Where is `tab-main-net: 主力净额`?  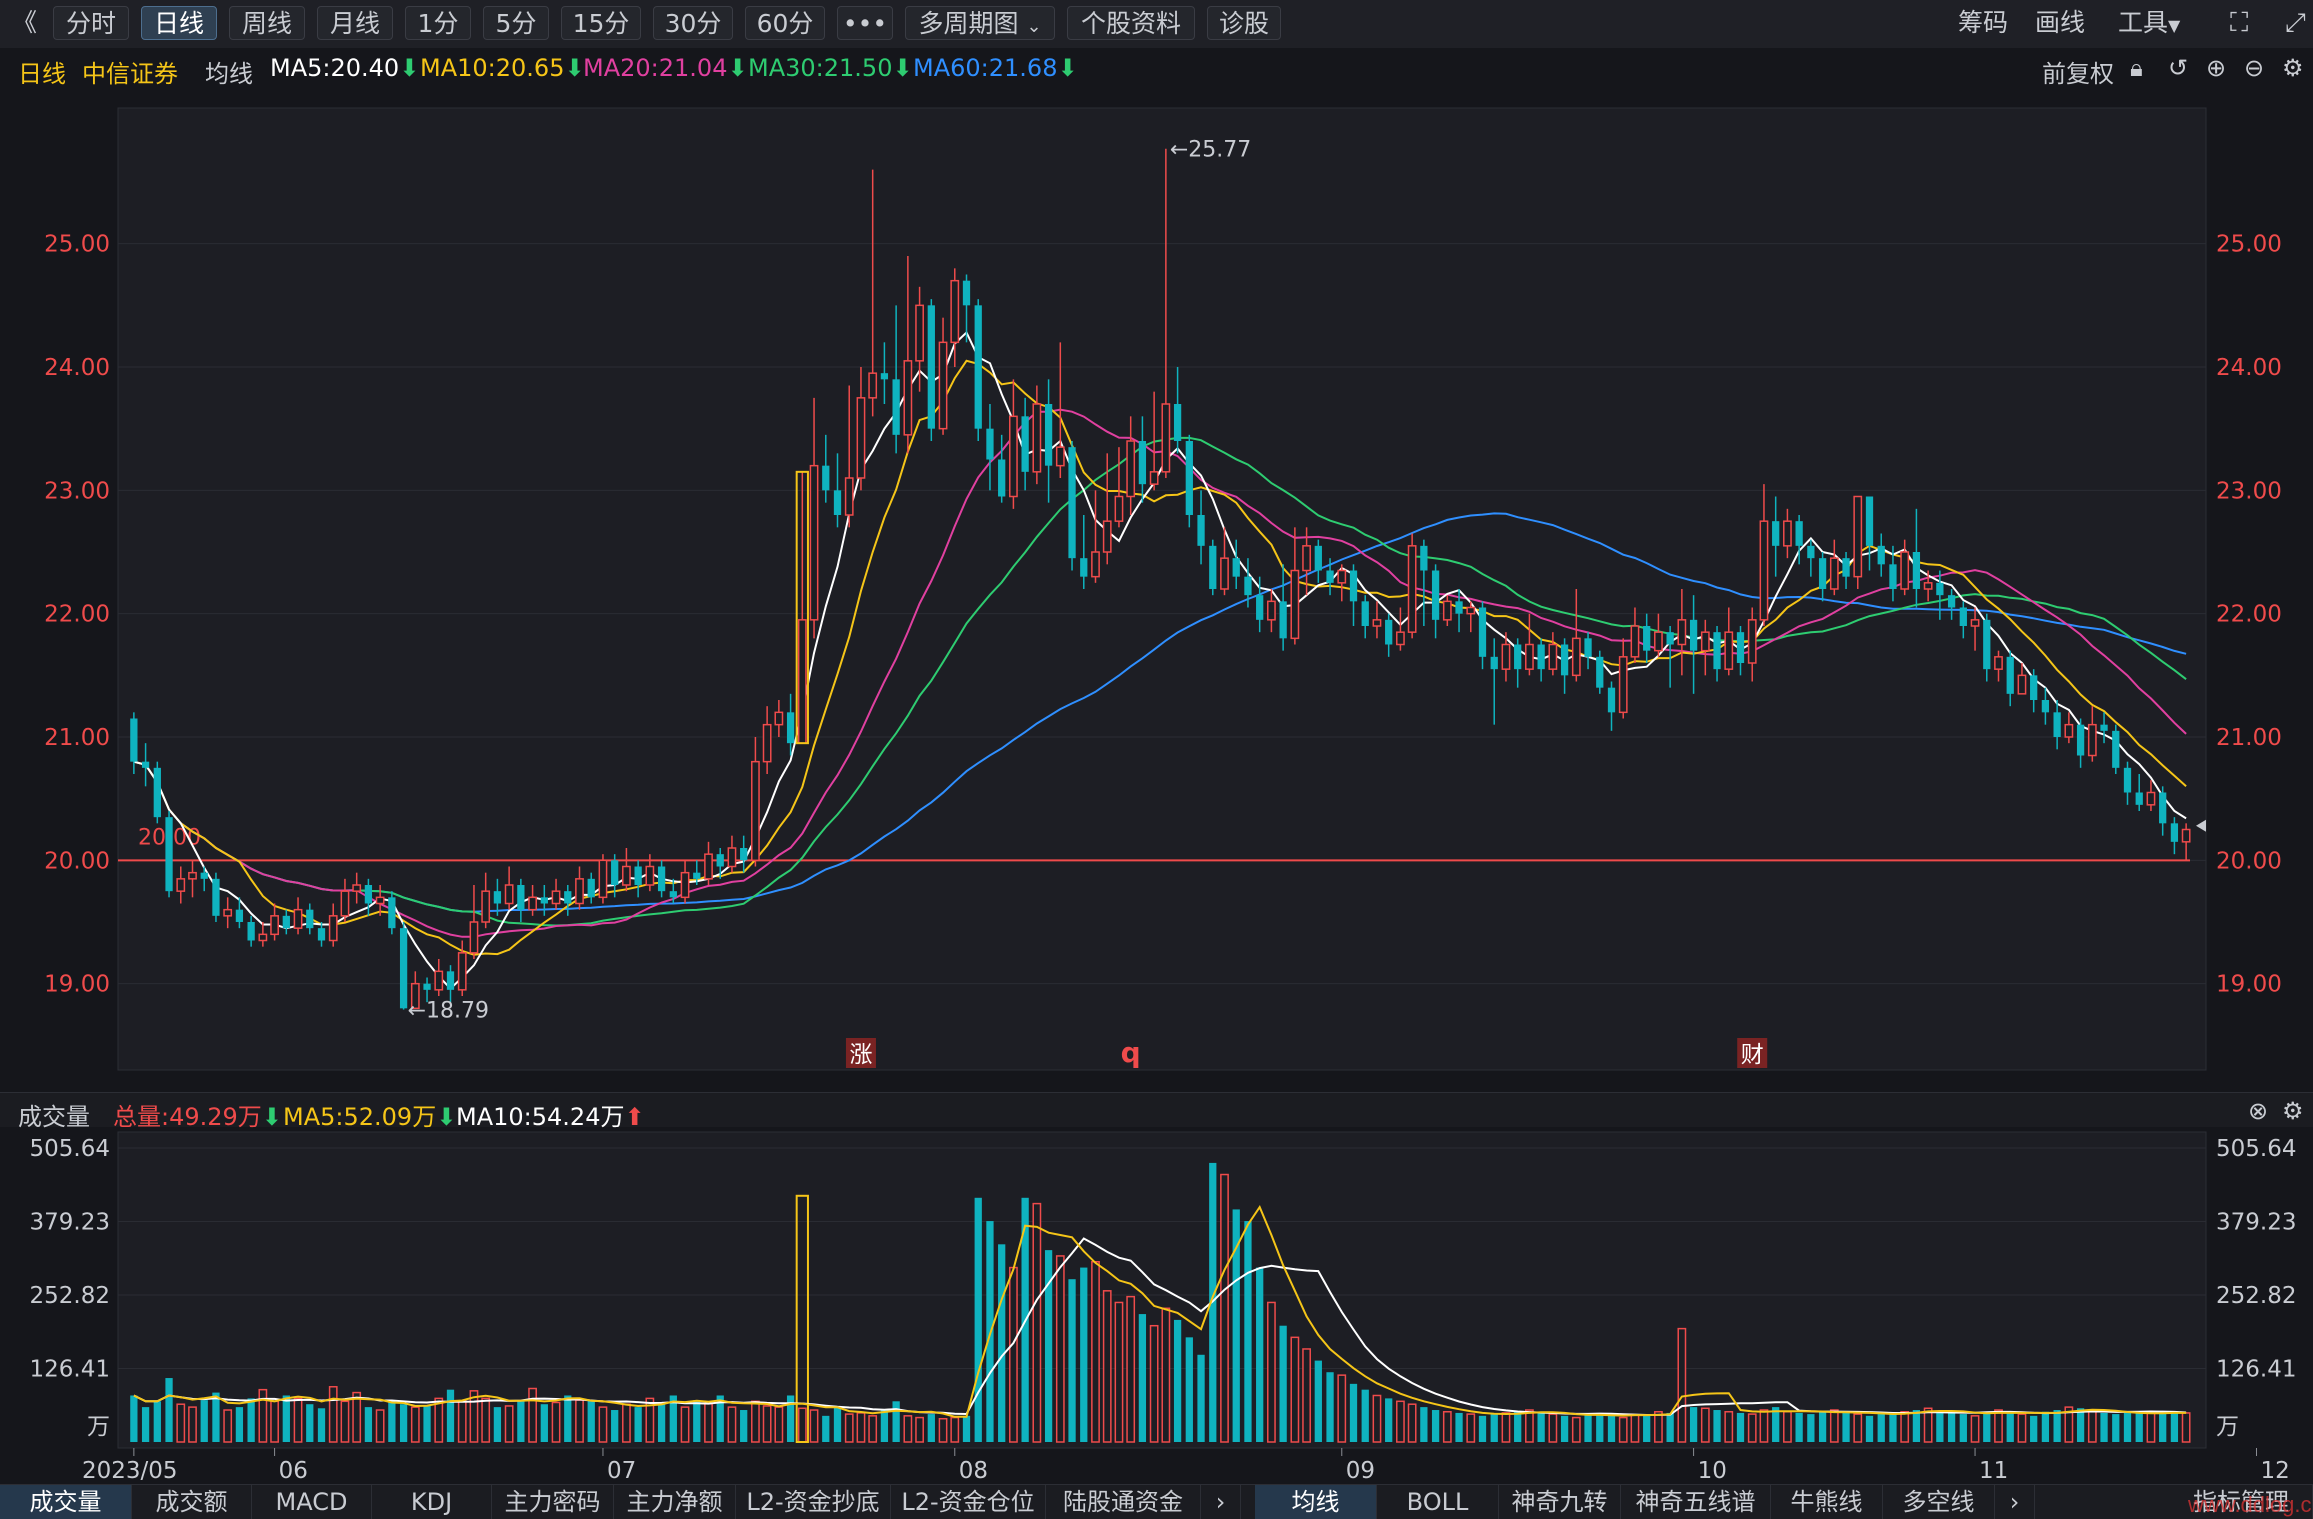 tab-main-net: 主力净额 is located at coordinates (675, 1502).